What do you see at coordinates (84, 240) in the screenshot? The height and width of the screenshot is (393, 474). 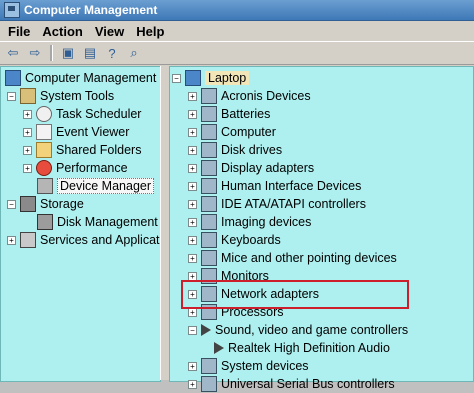 I see `tree-item-services-applications: + Services and Applicati` at bounding box center [84, 240].